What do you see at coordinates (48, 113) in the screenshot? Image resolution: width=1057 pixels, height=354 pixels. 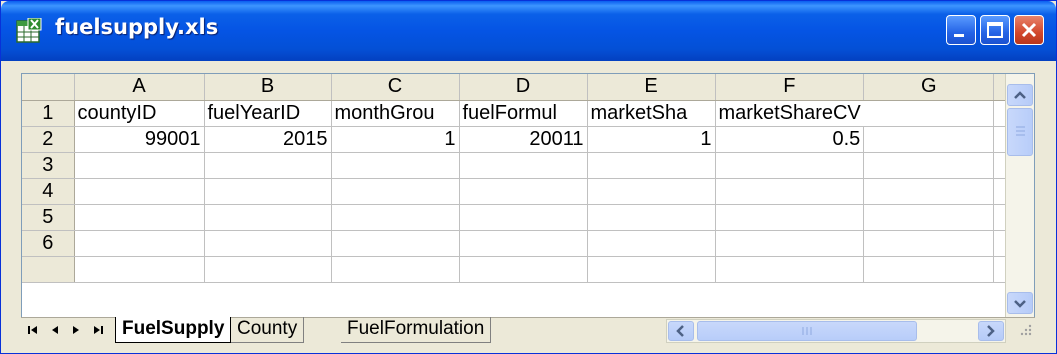 I see `row-header: 1` at bounding box center [48, 113].